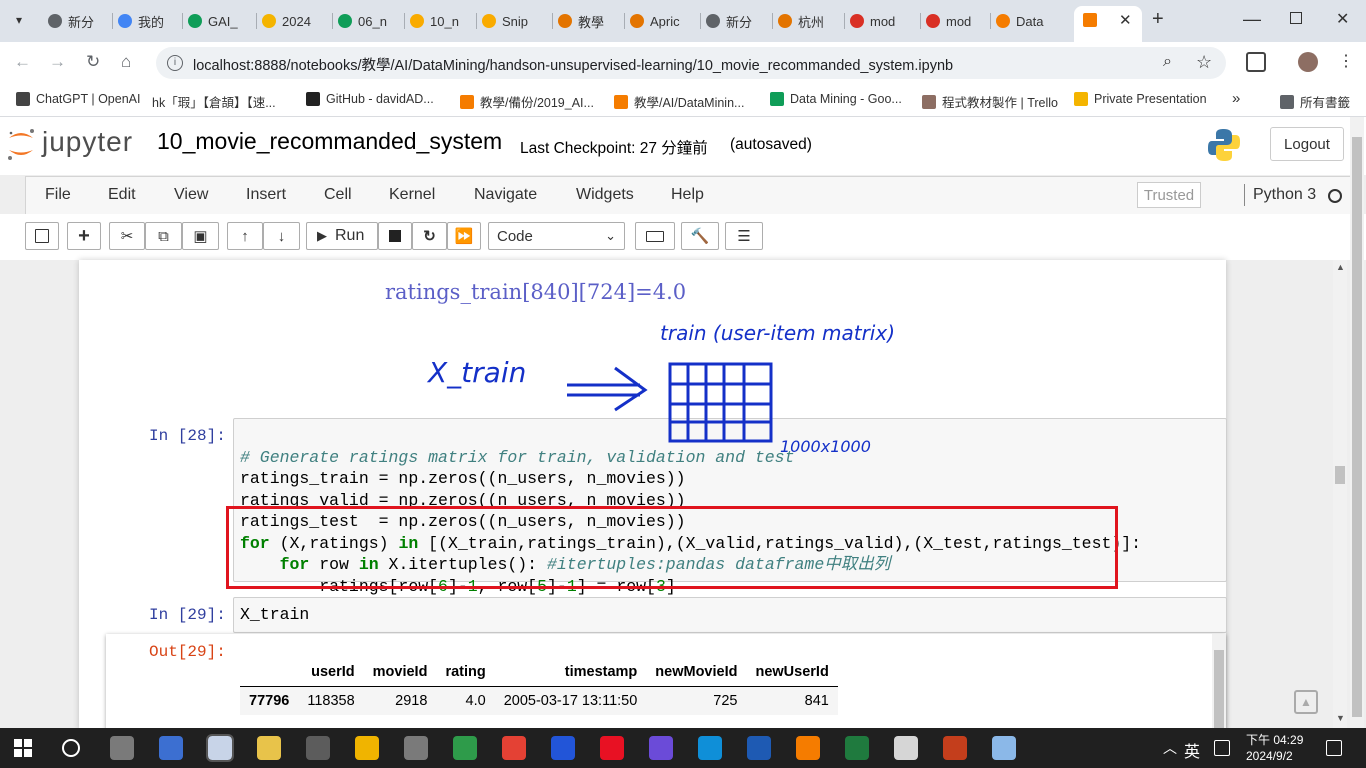  Describe the element at coordinates (23, 748) in the screenshot. I see `start-button` at that location.